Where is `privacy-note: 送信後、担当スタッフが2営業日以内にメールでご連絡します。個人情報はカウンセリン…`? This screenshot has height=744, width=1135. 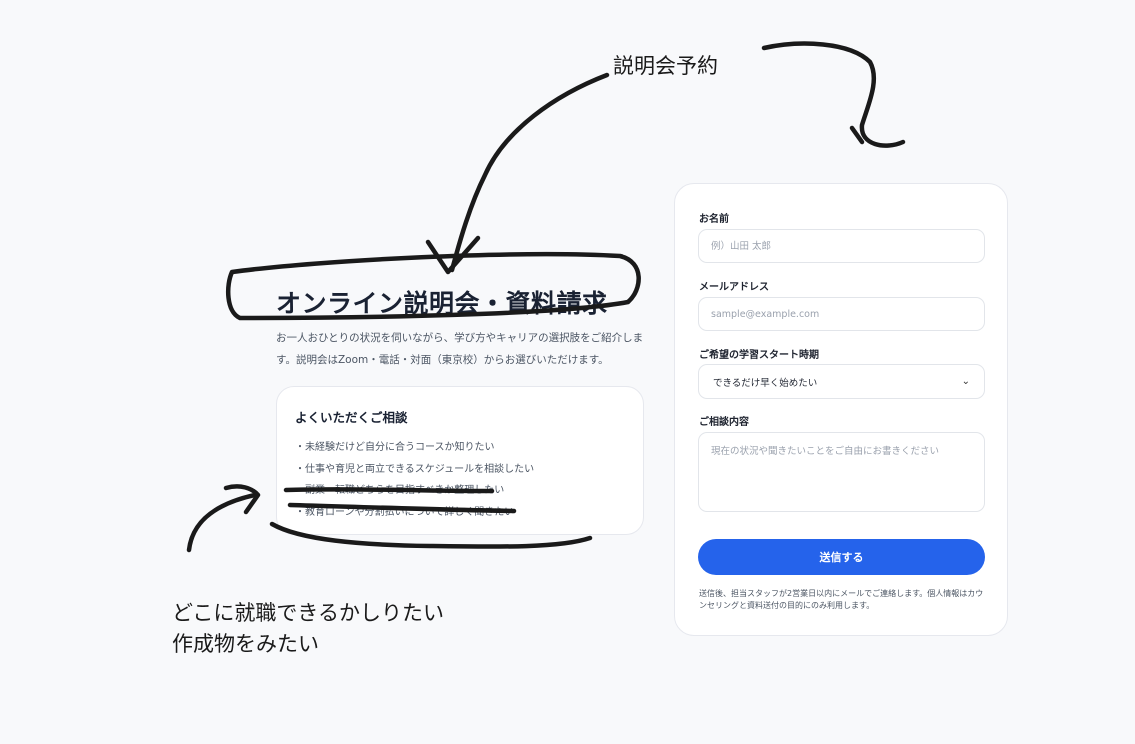 privacy-note: 送信後、担当スタッフが2営業日以内にメールでご連絡します。個人情報はカウンセリン… is located at coordinates (841, 599).